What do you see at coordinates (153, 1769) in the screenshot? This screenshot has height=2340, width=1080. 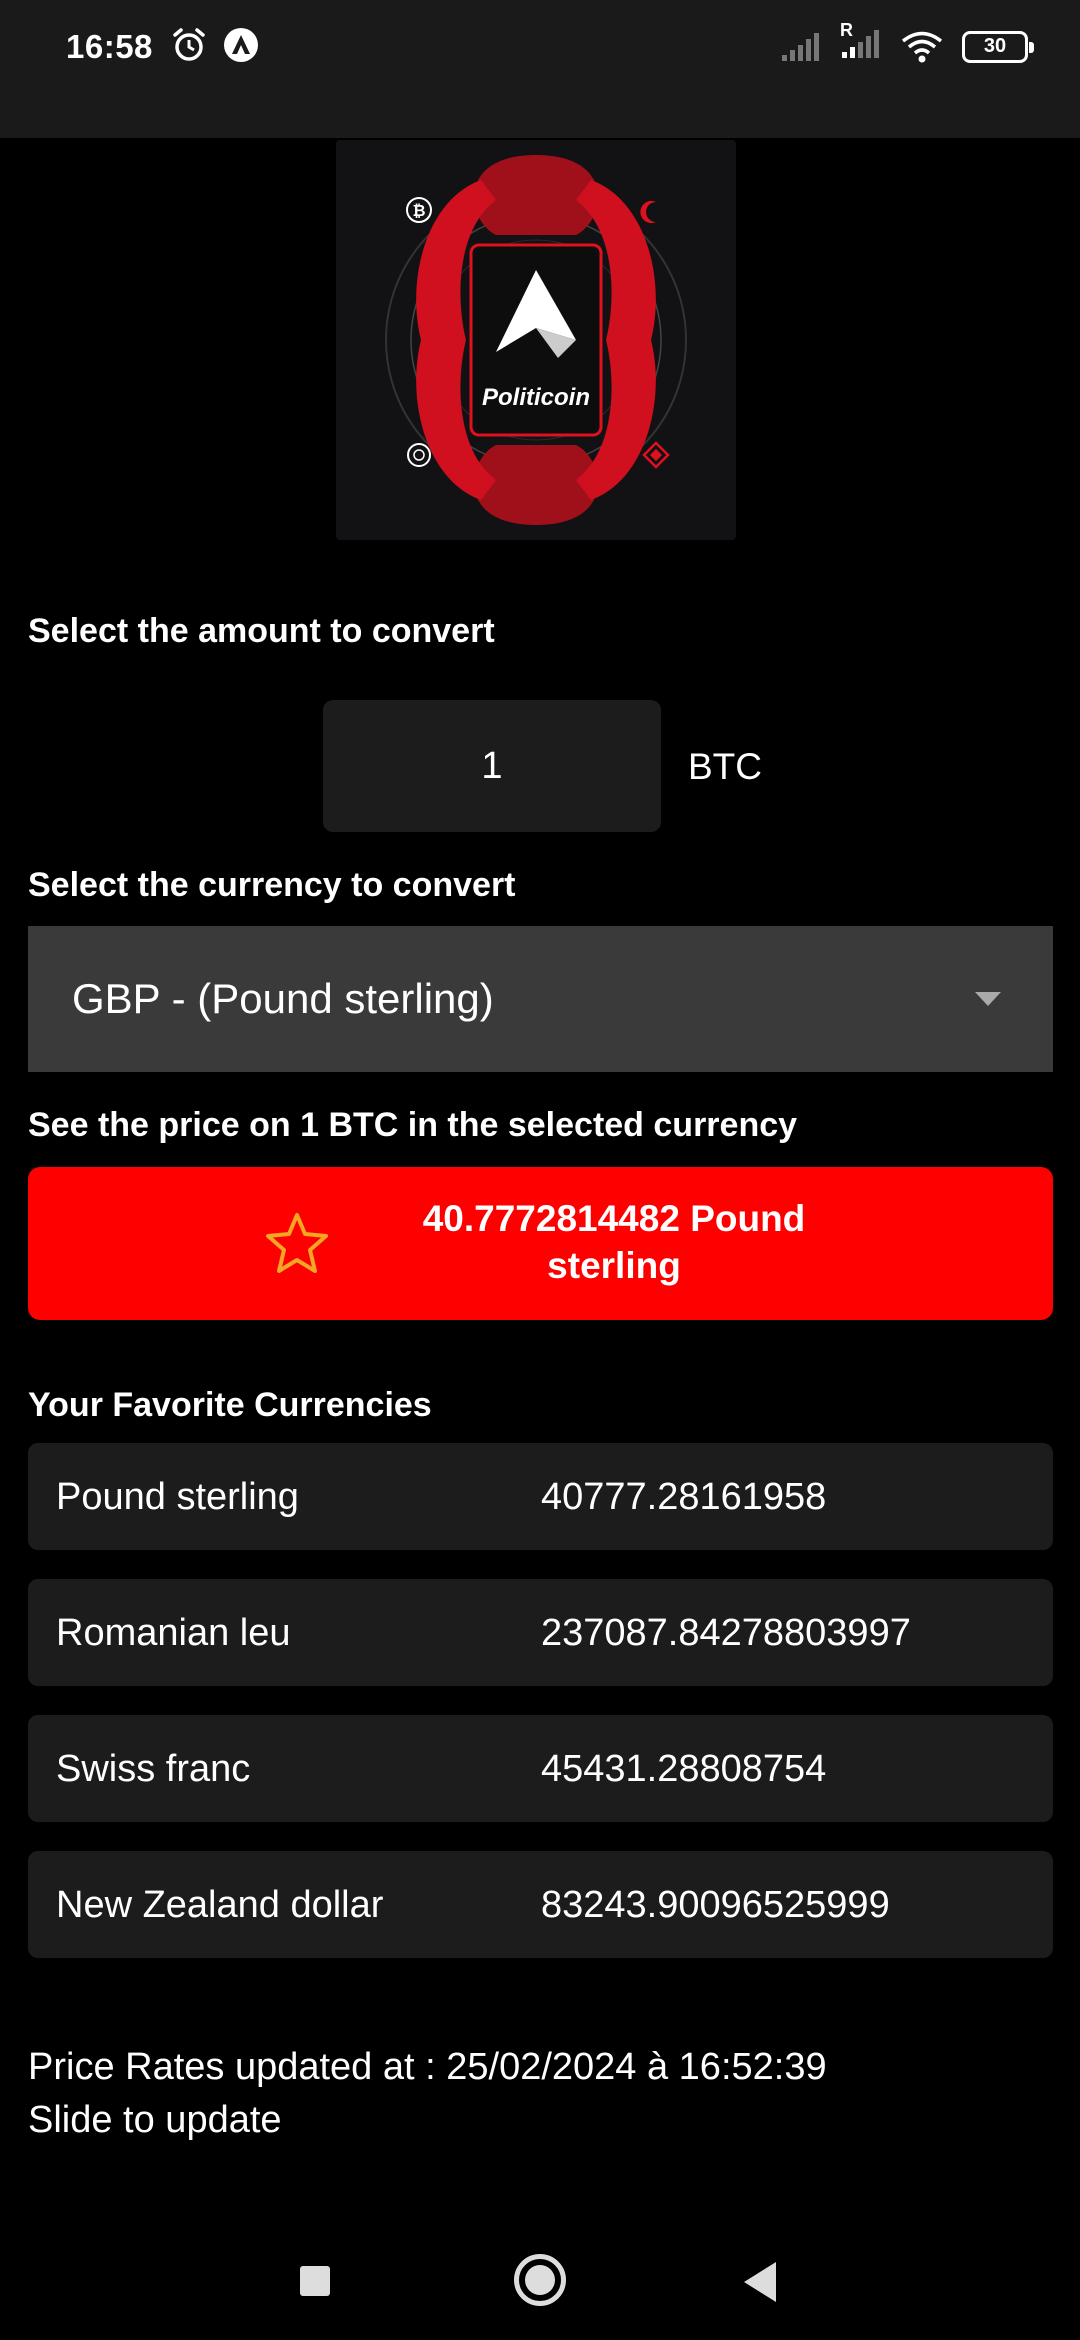 I see `favorite-name: Swiss franc` at bounding box center [153, 1769].